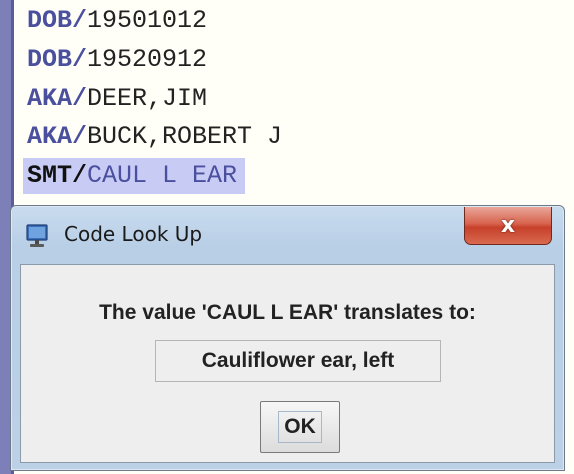 The height and width of the screenshot is (474, 574). Describe the element at coordinates (50, 175) in the screenshot. I see `field-code: SMT` at that location.